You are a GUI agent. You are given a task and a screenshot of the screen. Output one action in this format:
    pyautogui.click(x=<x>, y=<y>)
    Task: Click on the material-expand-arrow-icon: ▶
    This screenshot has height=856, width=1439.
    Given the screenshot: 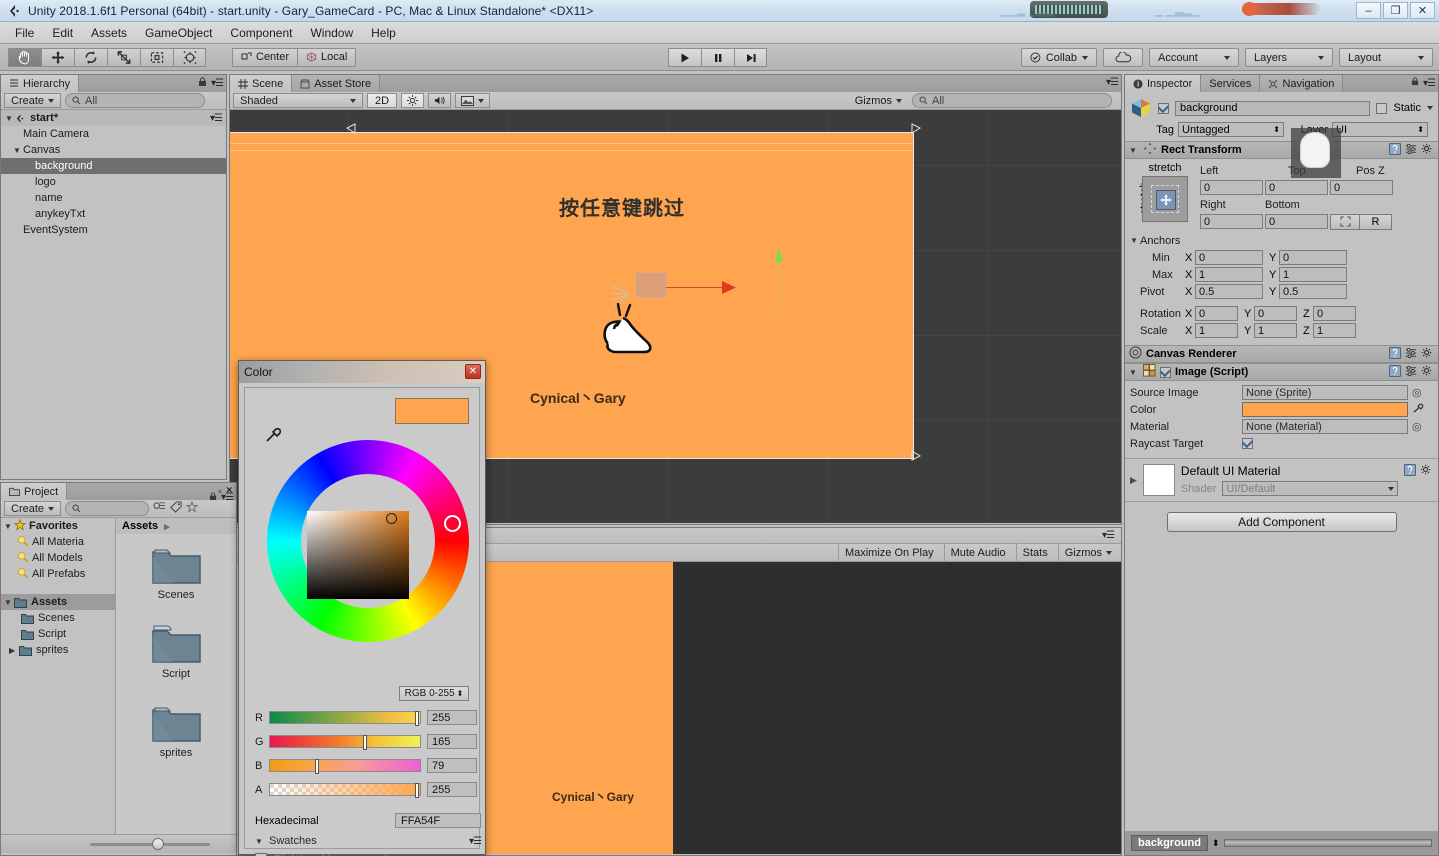 What is the action you would take?
    pyautogui.click(x=1133, y=480)
    